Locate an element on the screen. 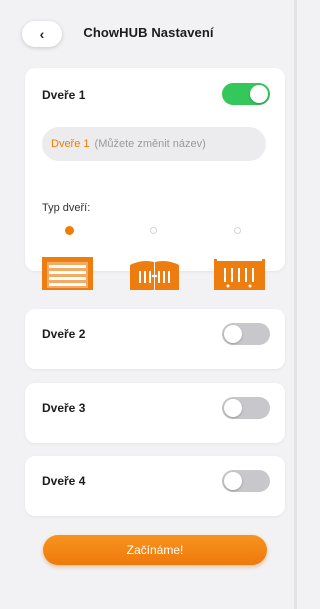  sliding-gate-icon is located at coordinates (239, 273).